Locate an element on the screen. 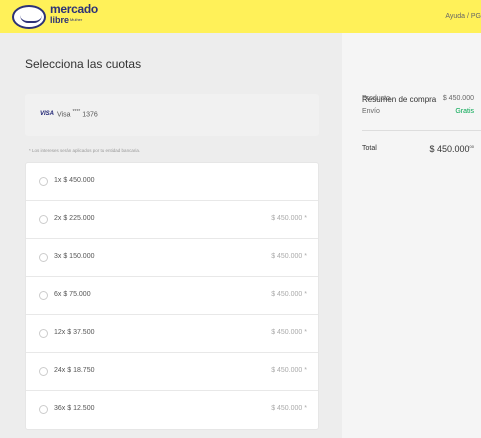 The height and width of the screenshot is (438, 481). top-header: mercado libre Mulher Ayuda / PG is located at coordinates (240, 16).